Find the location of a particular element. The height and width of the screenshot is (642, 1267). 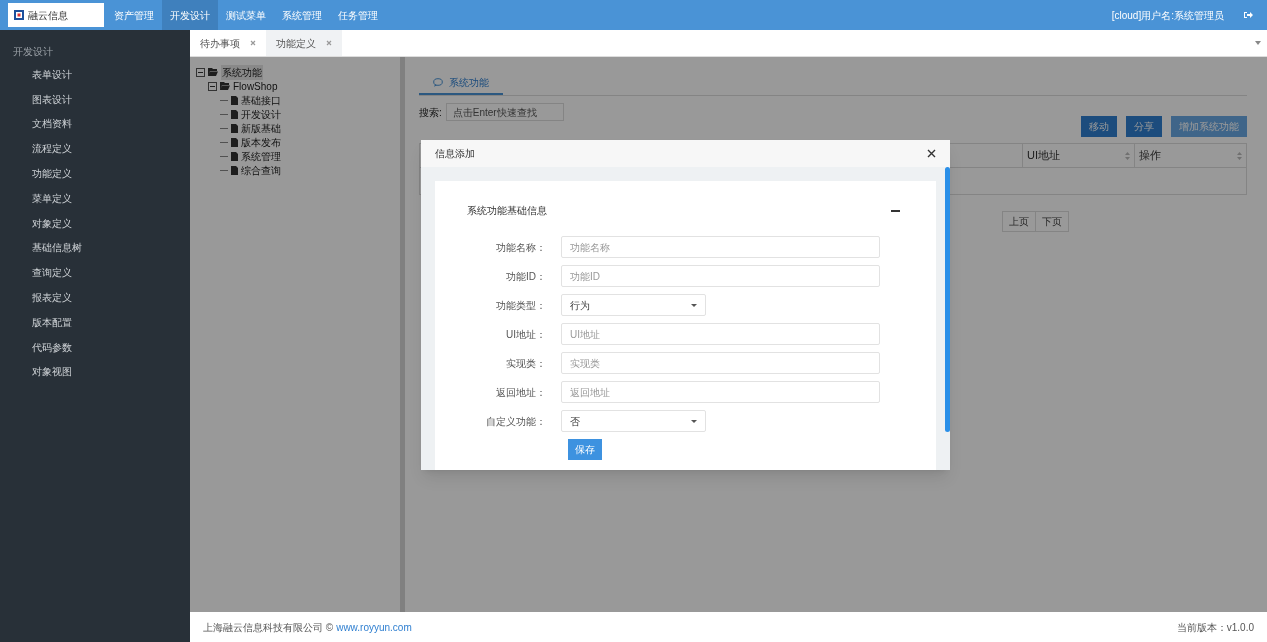

sidebar-item: 流程定义 is located at coordinates (95, 149).